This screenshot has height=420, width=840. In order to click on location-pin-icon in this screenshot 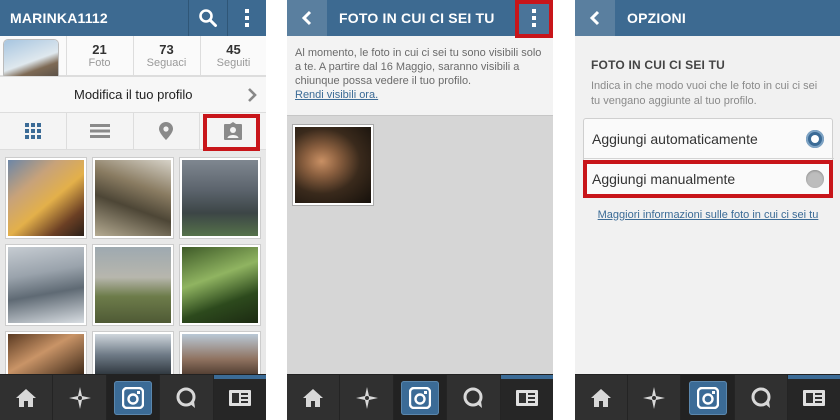, I will do `click(166, 131)`.